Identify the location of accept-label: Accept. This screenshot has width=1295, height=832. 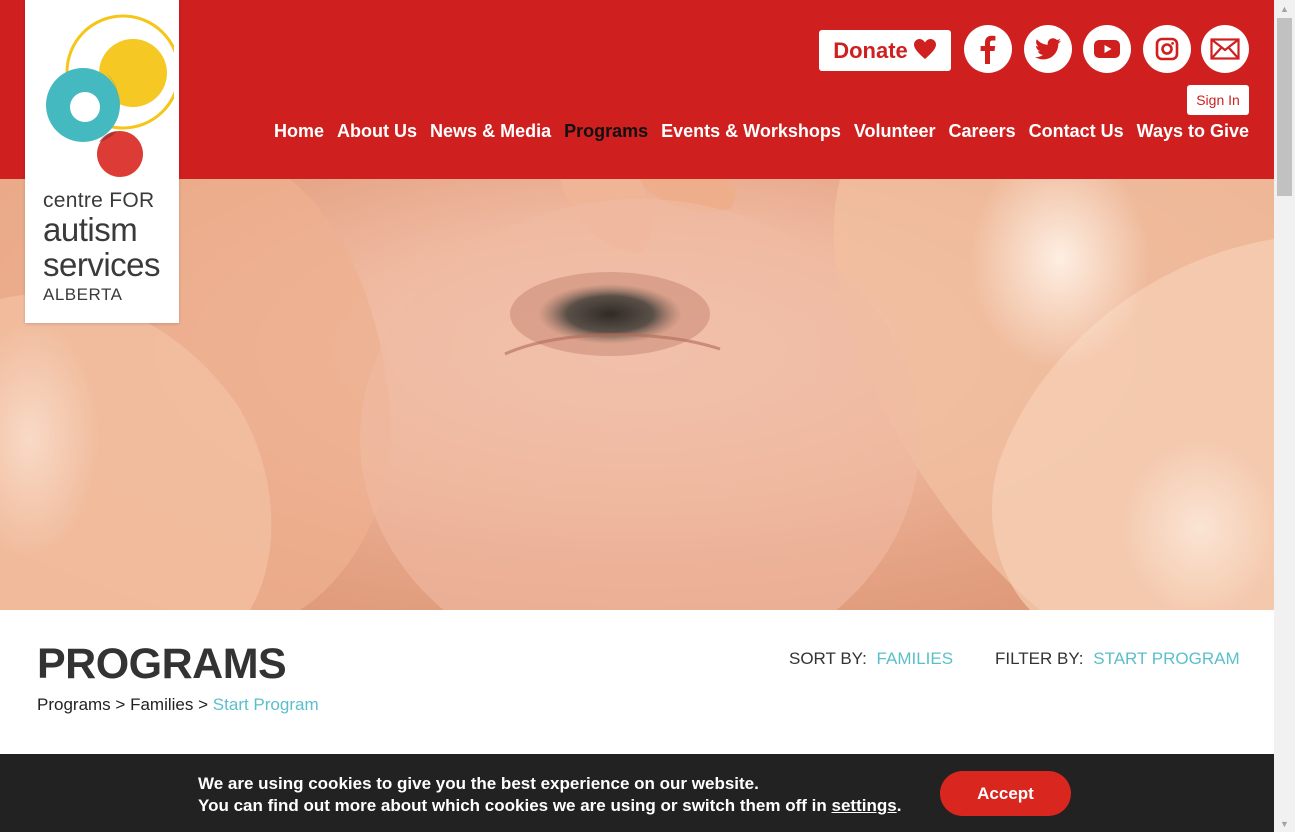
(1005, 793).